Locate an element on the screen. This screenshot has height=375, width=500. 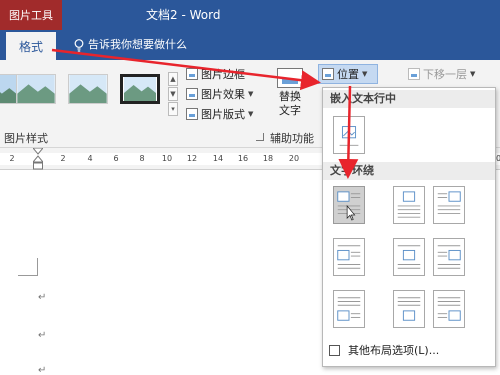
gallery-scroll: ▲ ▼ ▾ is located at coordinates (173, 94).